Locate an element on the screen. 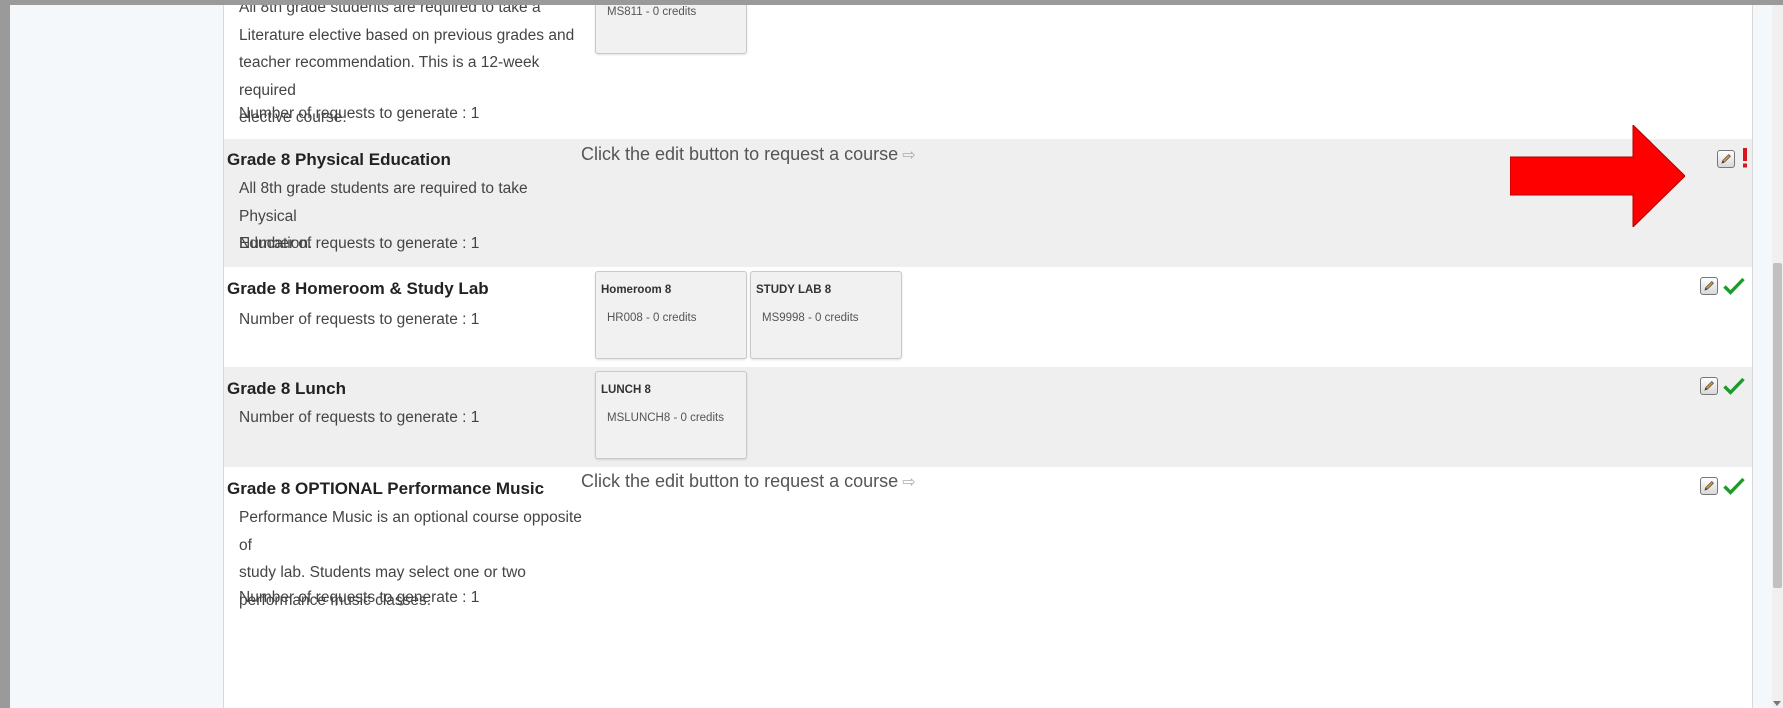 This screenshot has width=1783, height=708. scrollbar-thumb is located at coordinates (1777, 425).